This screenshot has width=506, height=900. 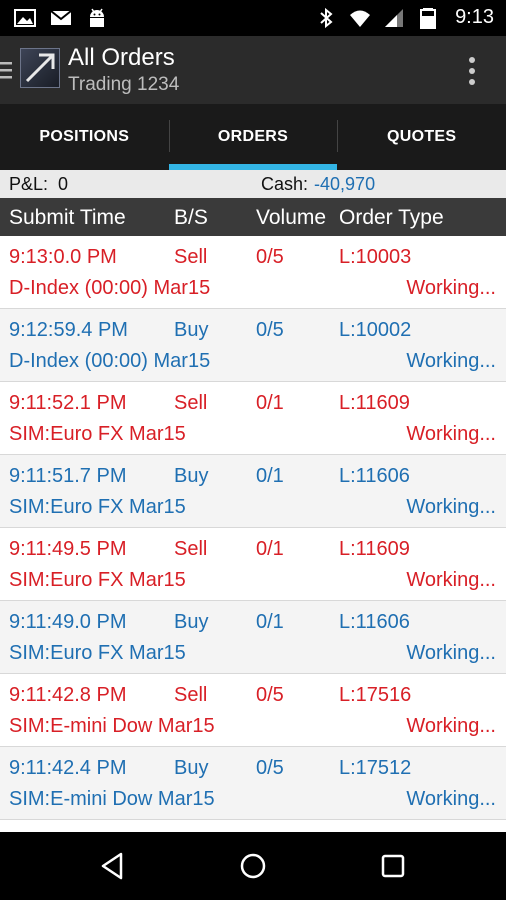 What do you see at coordinates (474, 17) in the screenshot?
I see `status-clock: 9:13` at bounding box center [474, 17].